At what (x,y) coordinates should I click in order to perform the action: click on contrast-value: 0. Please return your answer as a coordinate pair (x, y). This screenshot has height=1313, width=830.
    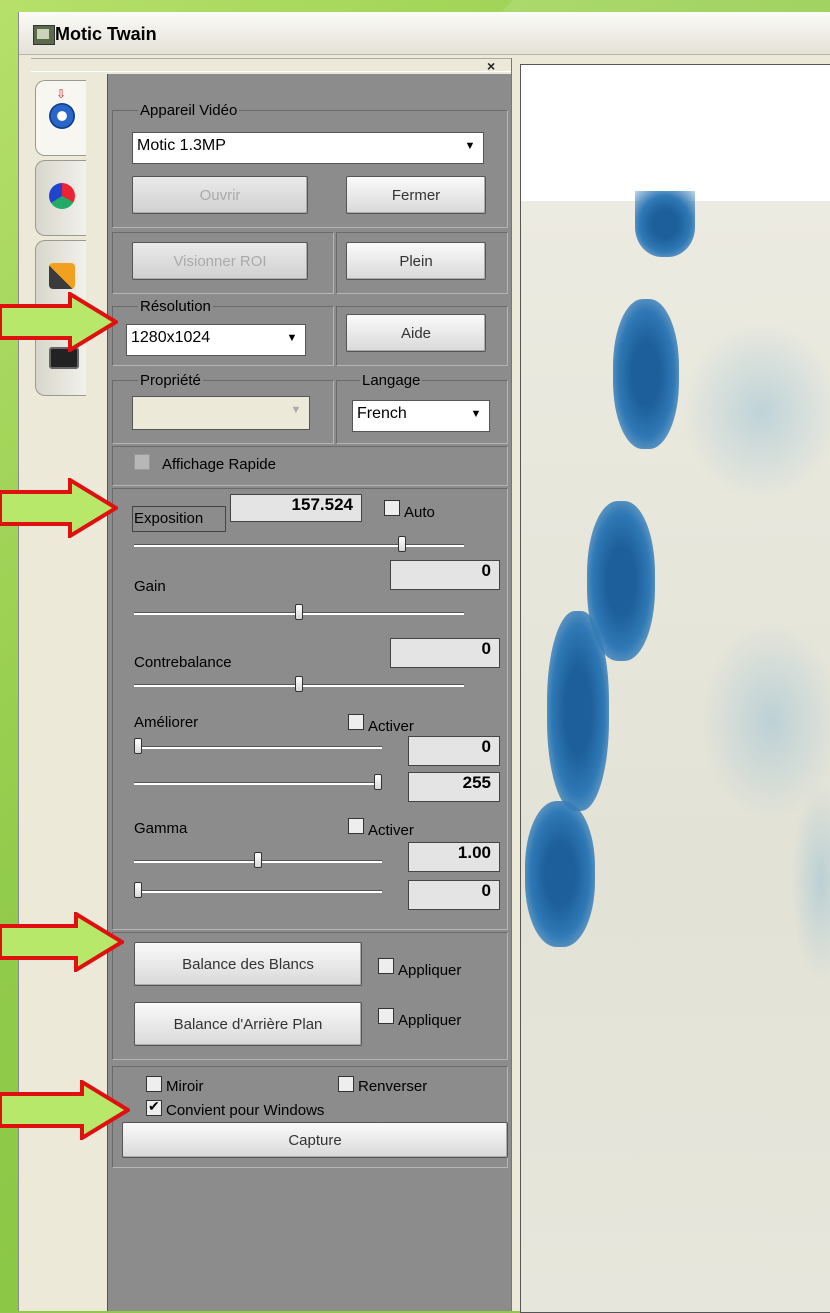
    Looking at the image, I should click on (445, 653).